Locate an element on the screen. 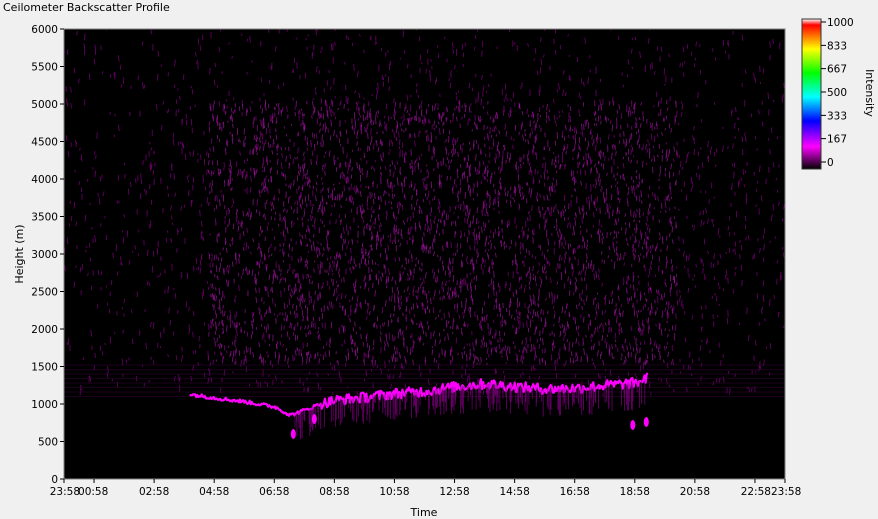 The width and height of the screenshot is (878, 519). x-tick-label: 10:58 is located at coordinates (394, 492).